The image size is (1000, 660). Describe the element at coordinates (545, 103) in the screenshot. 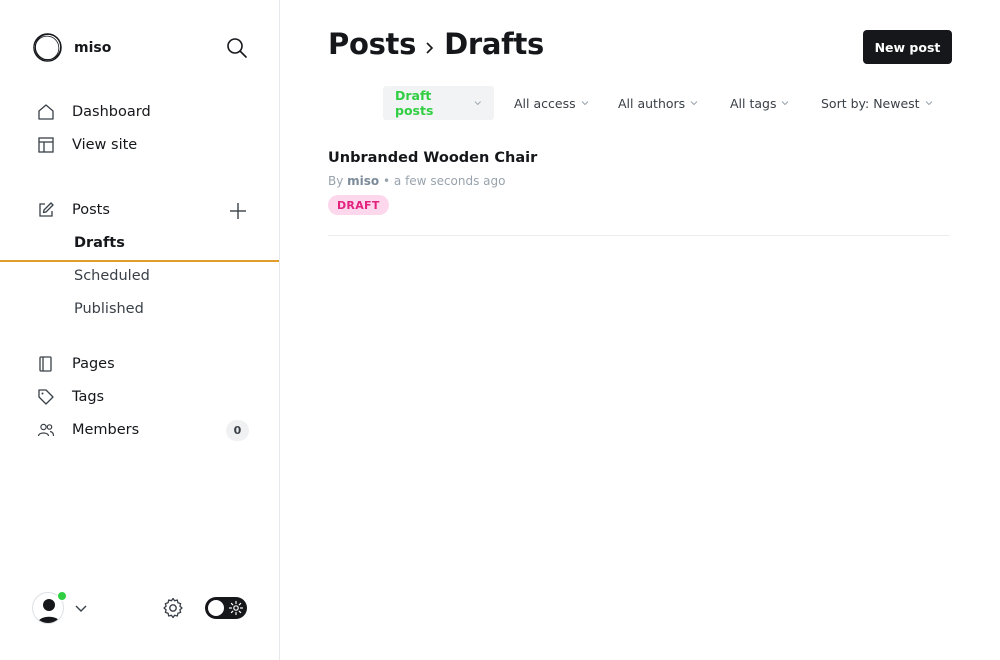

I see `filter-label: All access` at that location.